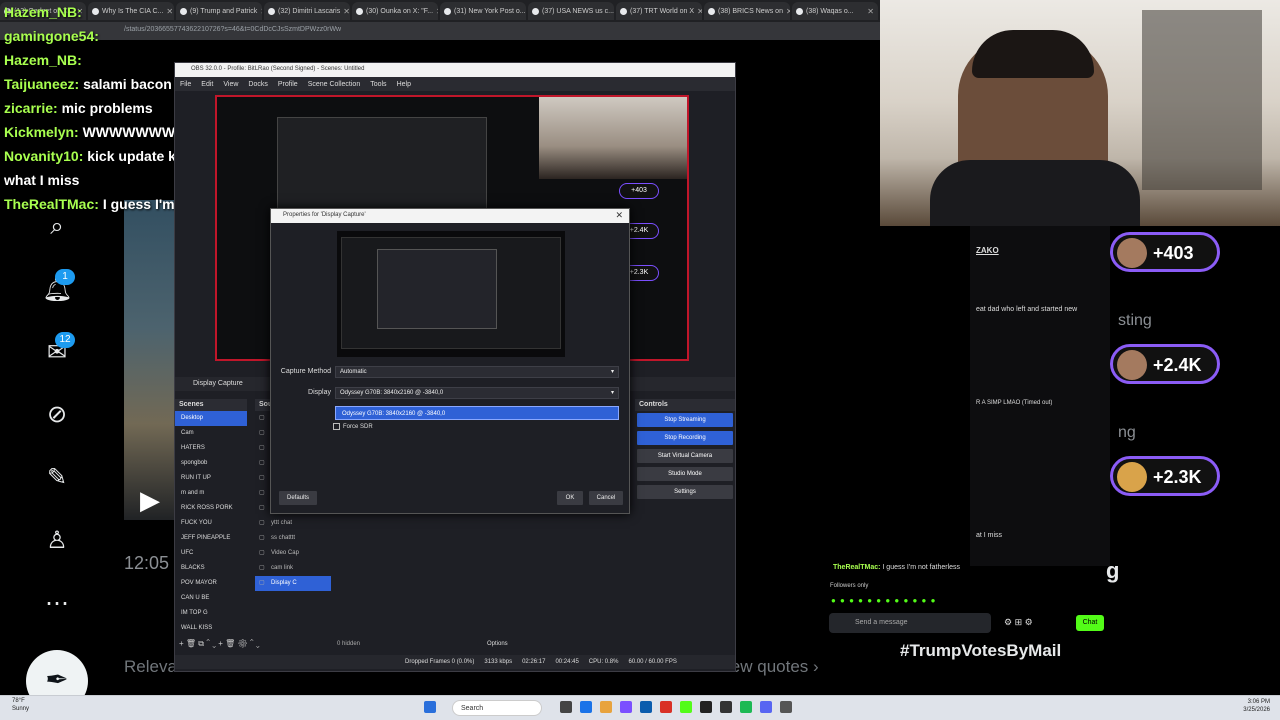  I want to click on display-label: Display, so click(319, 392).